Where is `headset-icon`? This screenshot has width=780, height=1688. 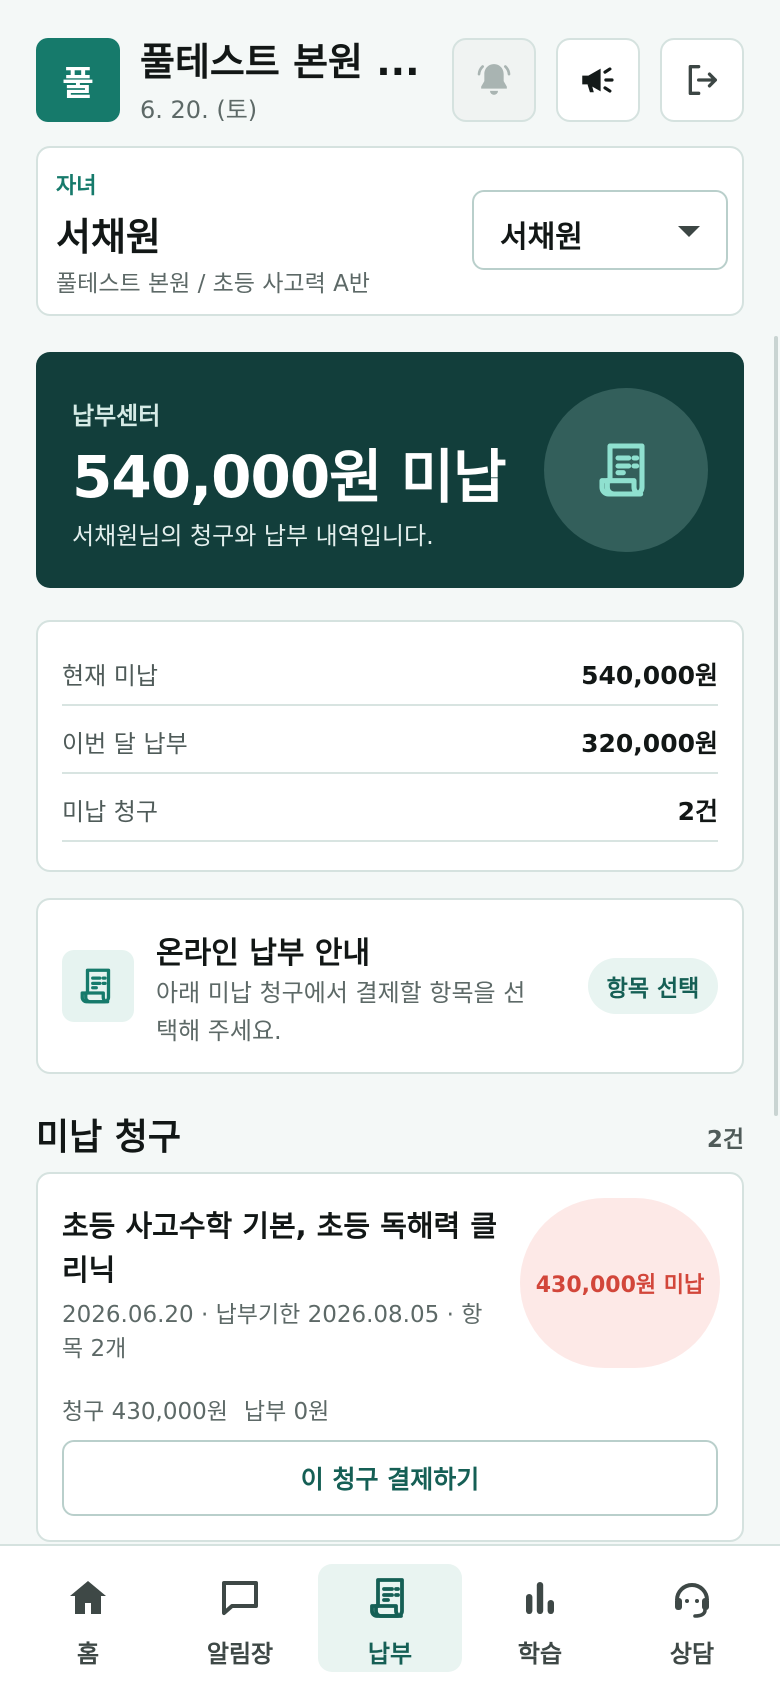
headset-icon is located at coordinates (692, 1600).